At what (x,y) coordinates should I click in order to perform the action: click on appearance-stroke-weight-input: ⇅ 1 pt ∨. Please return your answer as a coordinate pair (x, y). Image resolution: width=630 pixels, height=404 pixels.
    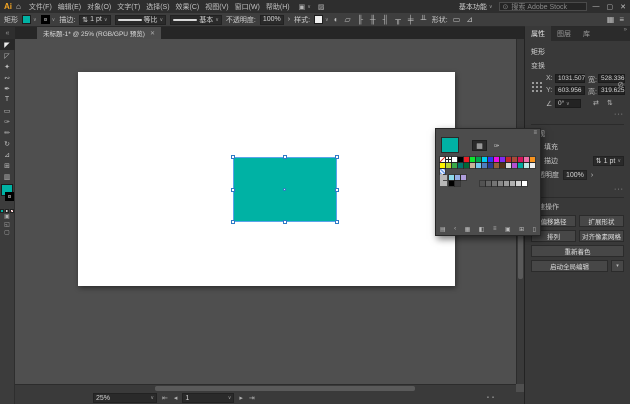
    Looking at the image, I should click on (608, 161).